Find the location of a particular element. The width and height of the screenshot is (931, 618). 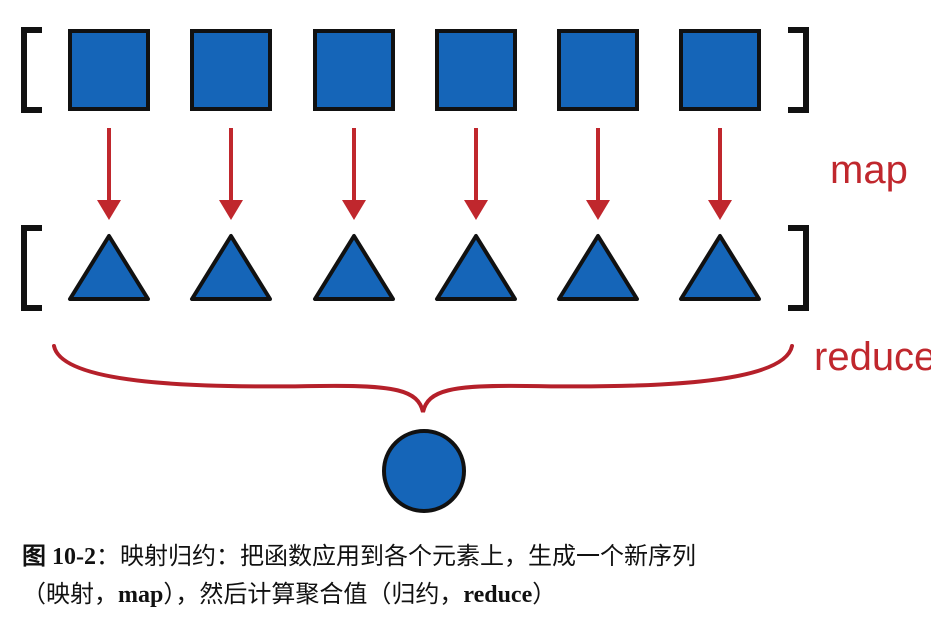

input-right-bracket is located at coordinates (798, 70).